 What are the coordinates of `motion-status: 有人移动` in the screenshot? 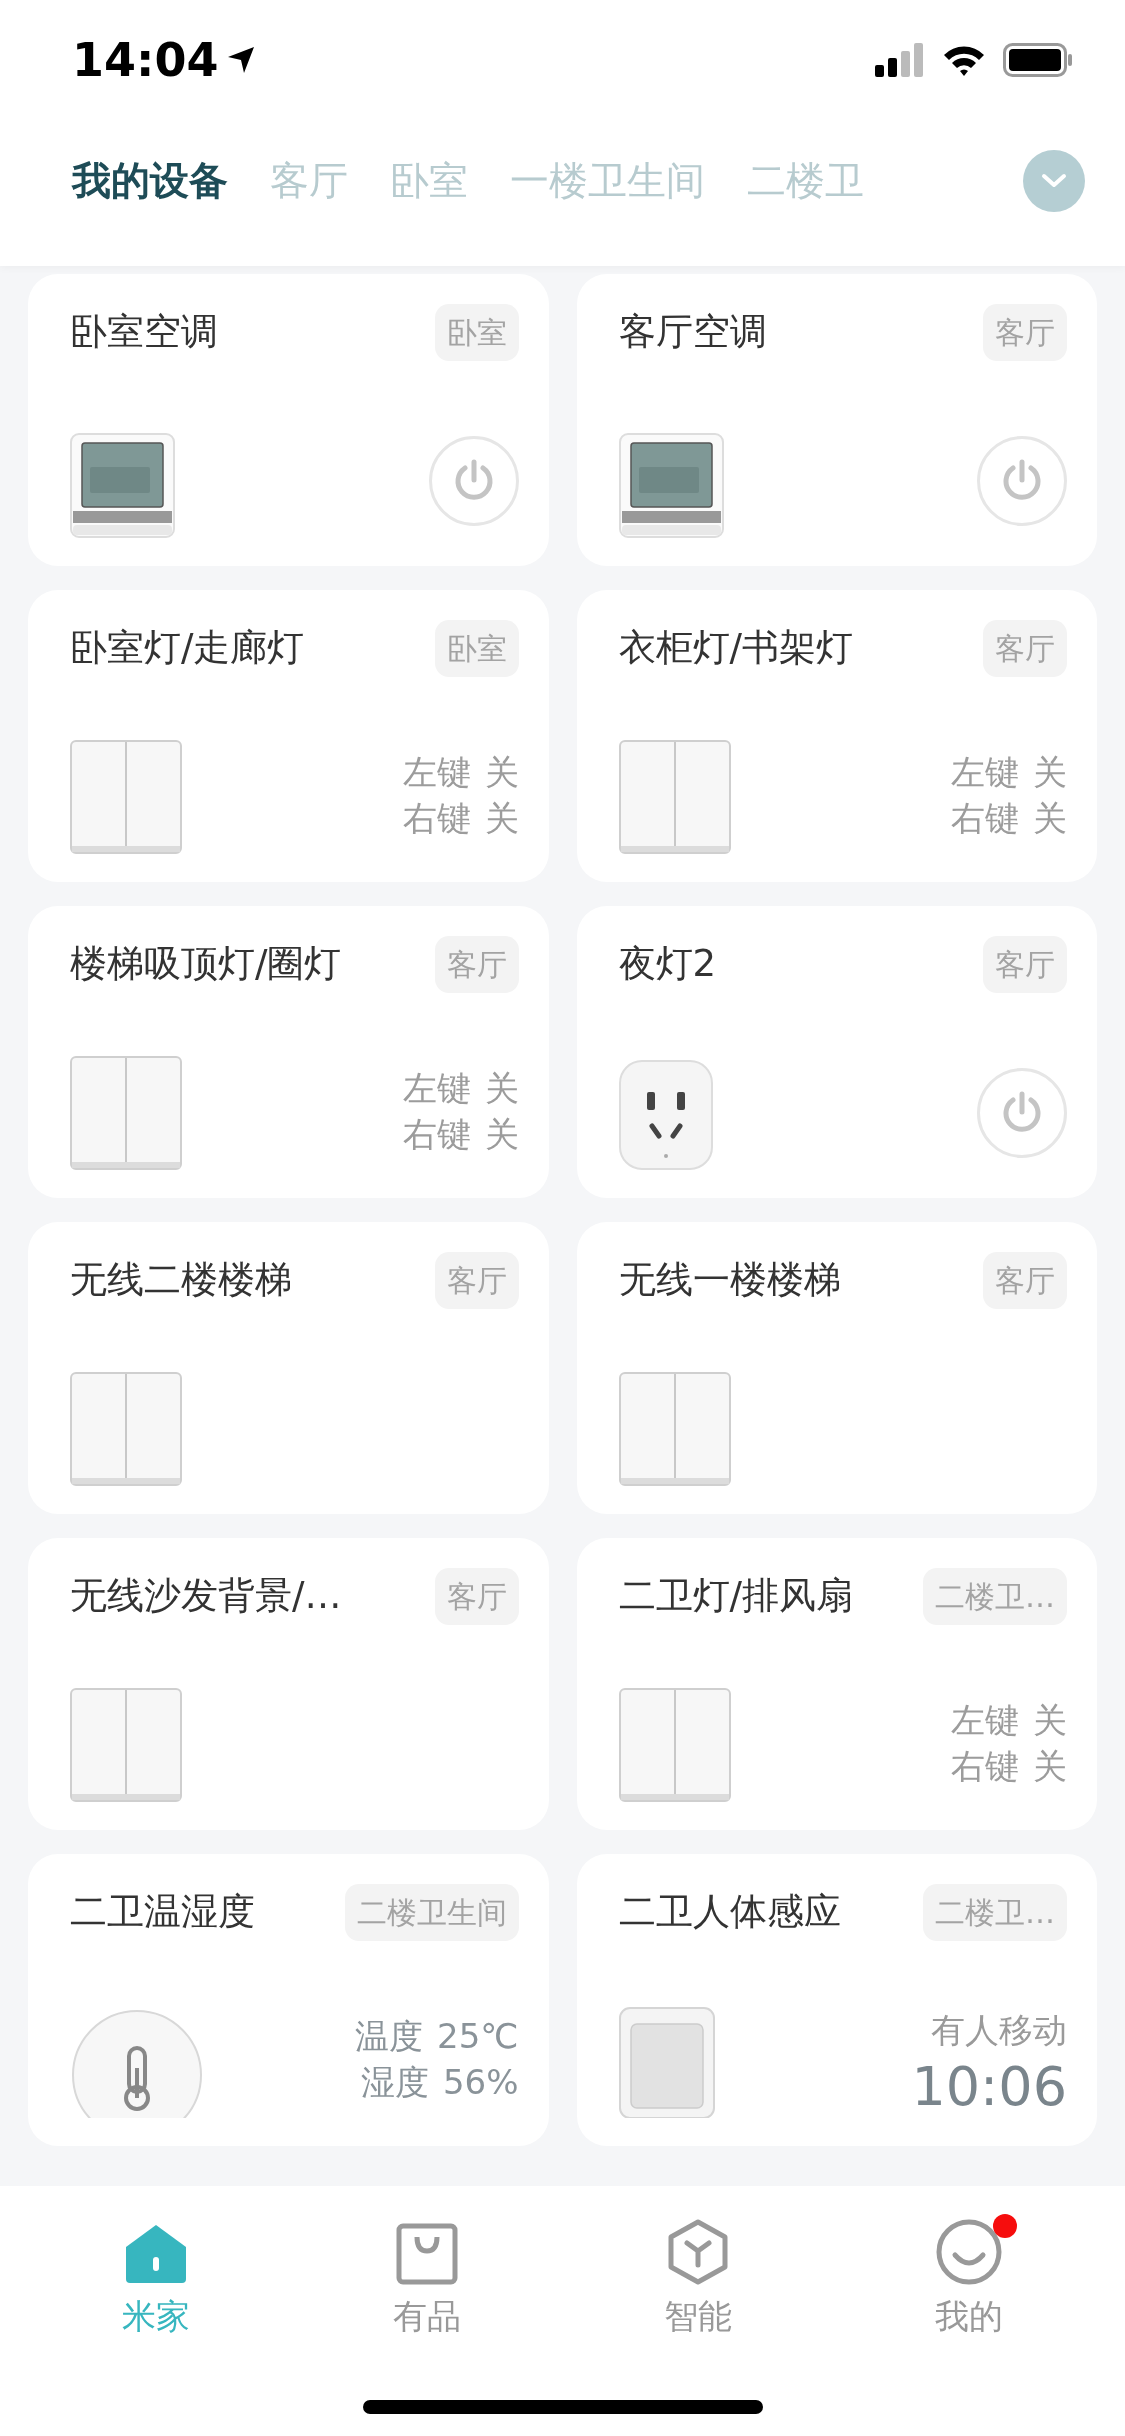 It's located at (999, 2030).